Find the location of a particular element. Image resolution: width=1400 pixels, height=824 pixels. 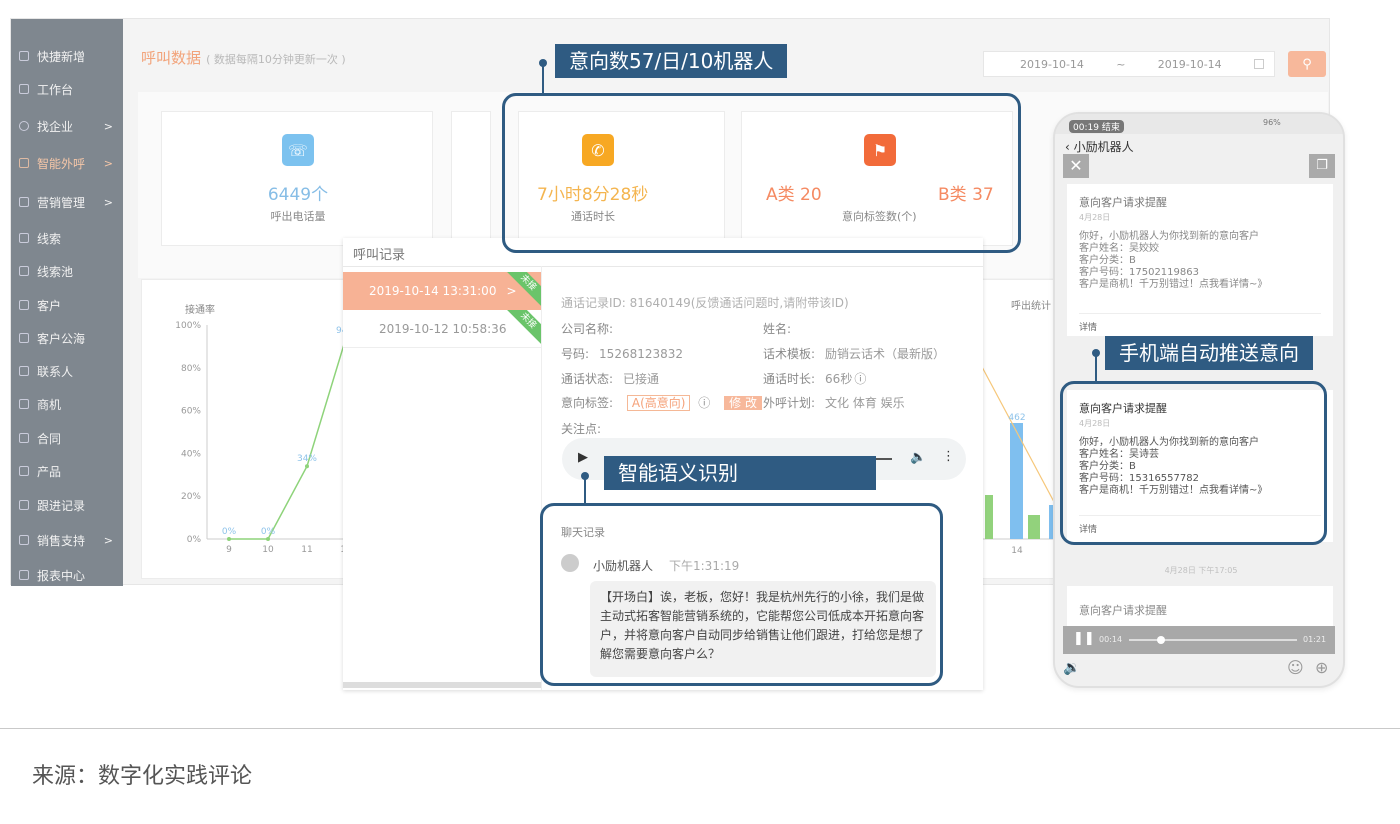

sidebar-item-public-customers: 客户公海 is located at coordinates (67, 338).